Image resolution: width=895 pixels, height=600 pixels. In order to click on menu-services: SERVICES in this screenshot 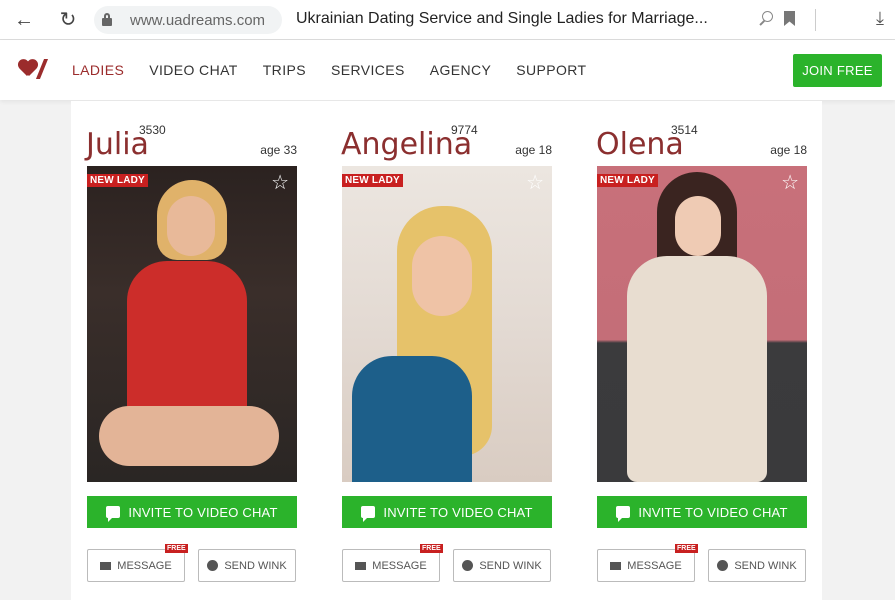, I will do `click(368, 70)`.